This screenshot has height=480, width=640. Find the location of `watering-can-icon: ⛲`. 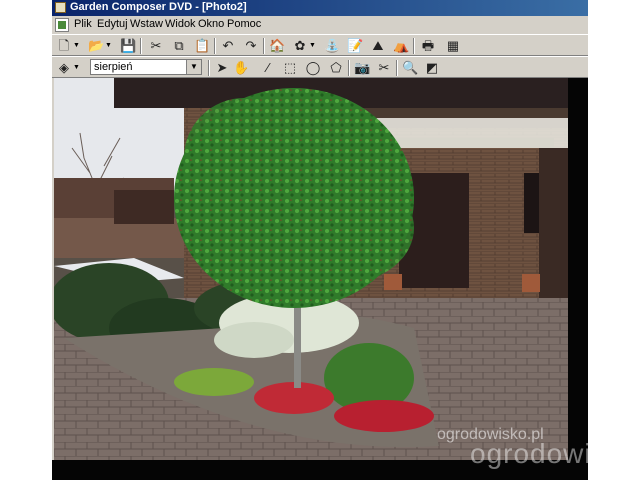

watering-can-icon: ⛲ is located at coordinates (332, 46).